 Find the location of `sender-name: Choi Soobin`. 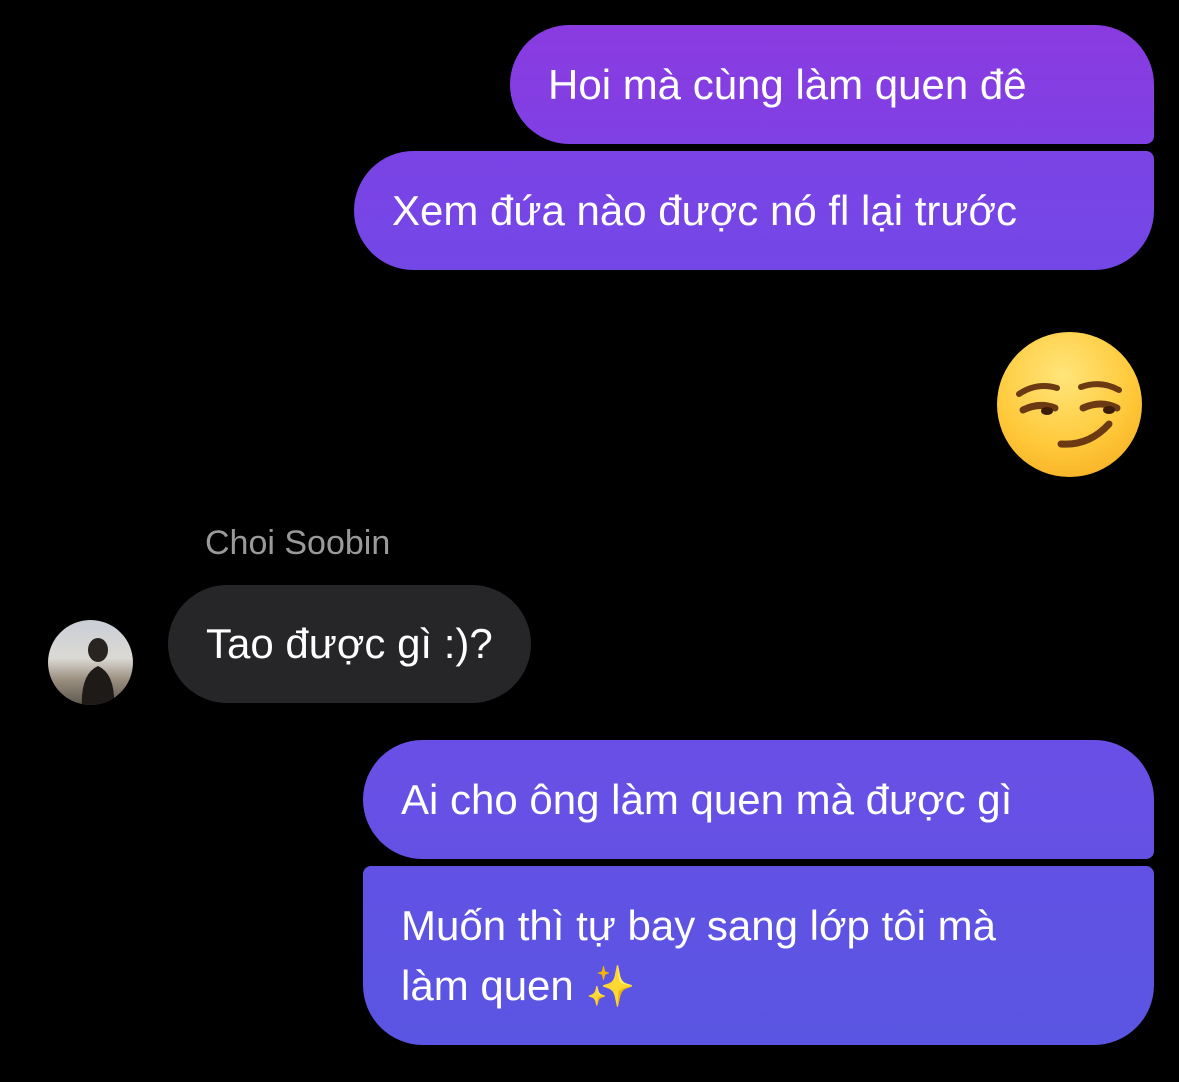

sender-name: Choi Soobin is located at coordinates (298, 543).